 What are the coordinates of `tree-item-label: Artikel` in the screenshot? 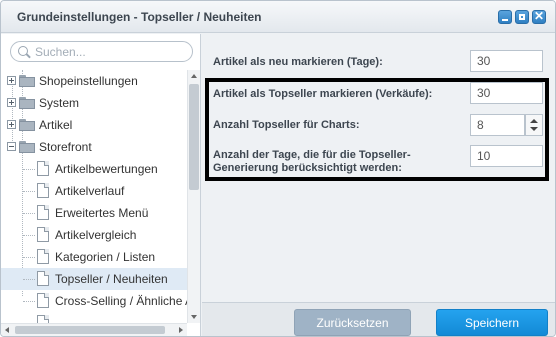 It's located at (56, 125).